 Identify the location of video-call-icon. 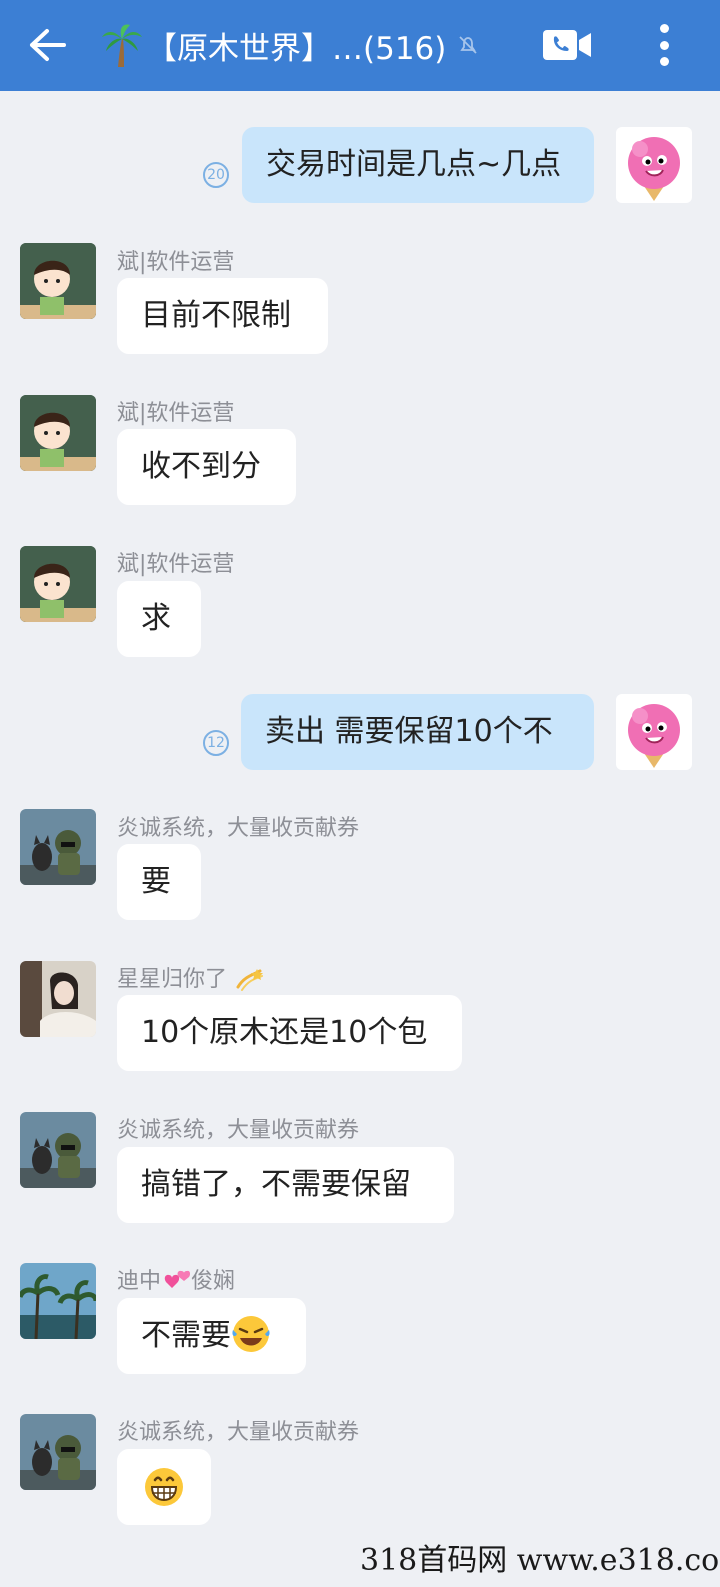
(567, 45).